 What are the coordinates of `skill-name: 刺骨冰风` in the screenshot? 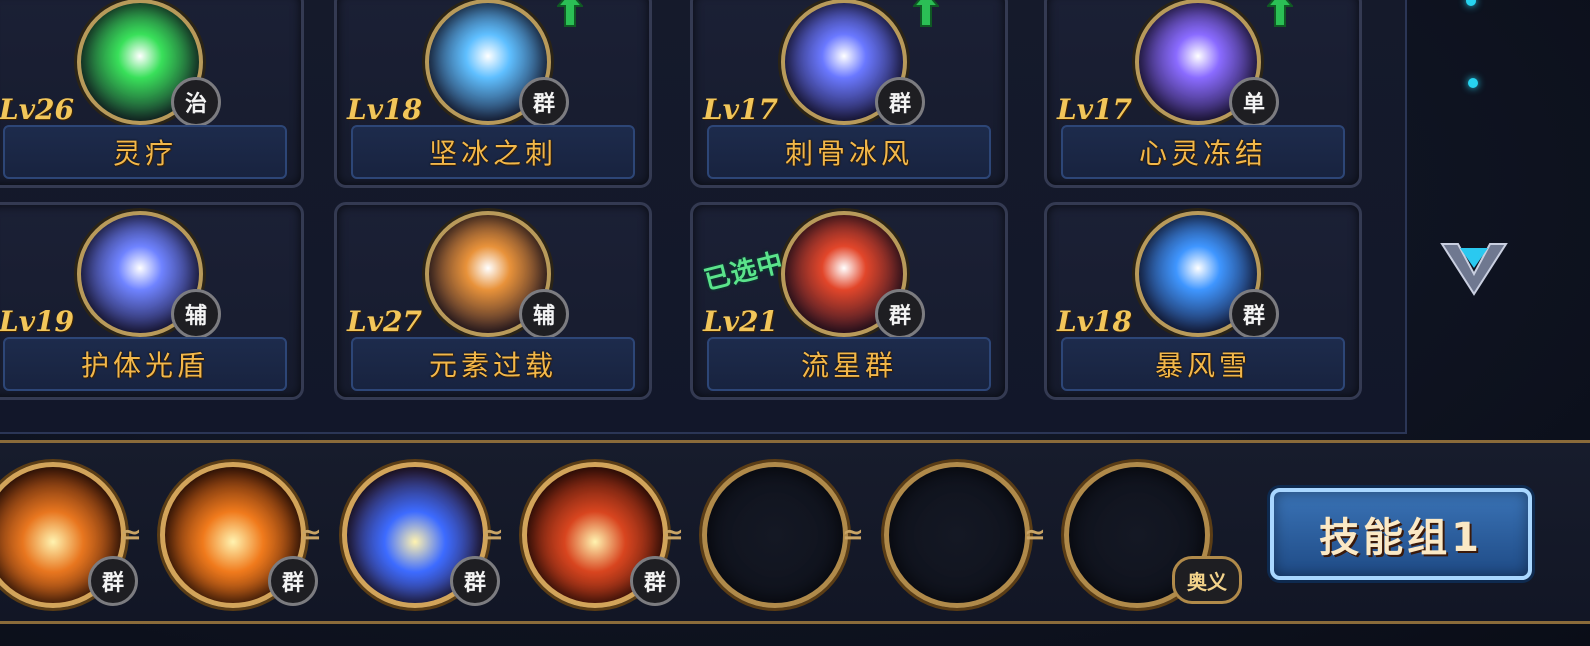 It's located at (849, 152).